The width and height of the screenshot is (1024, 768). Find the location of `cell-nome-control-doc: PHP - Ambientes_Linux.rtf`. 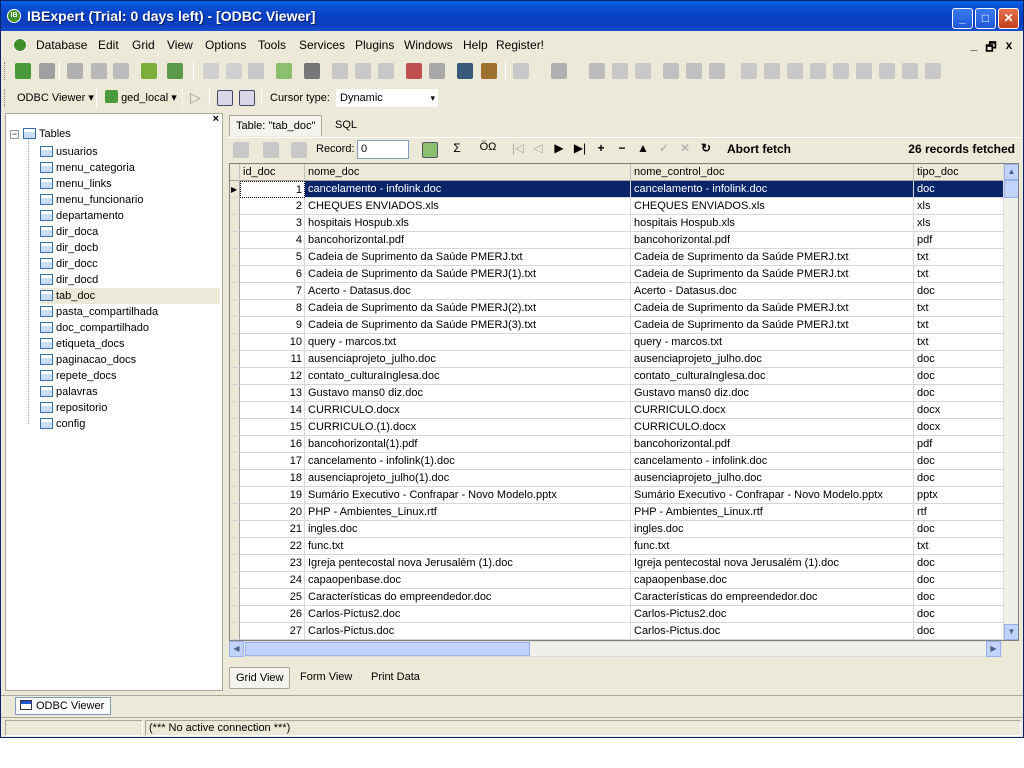

cell-nome-control-doc: PHP - Ambientes_Linux.rtf is located at coordinates (772, 512).